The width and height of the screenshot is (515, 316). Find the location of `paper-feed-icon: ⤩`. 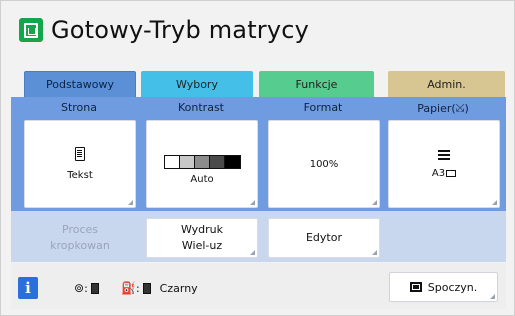

paper-feed-icon: ⤩ is located at coordinates (460, 107).